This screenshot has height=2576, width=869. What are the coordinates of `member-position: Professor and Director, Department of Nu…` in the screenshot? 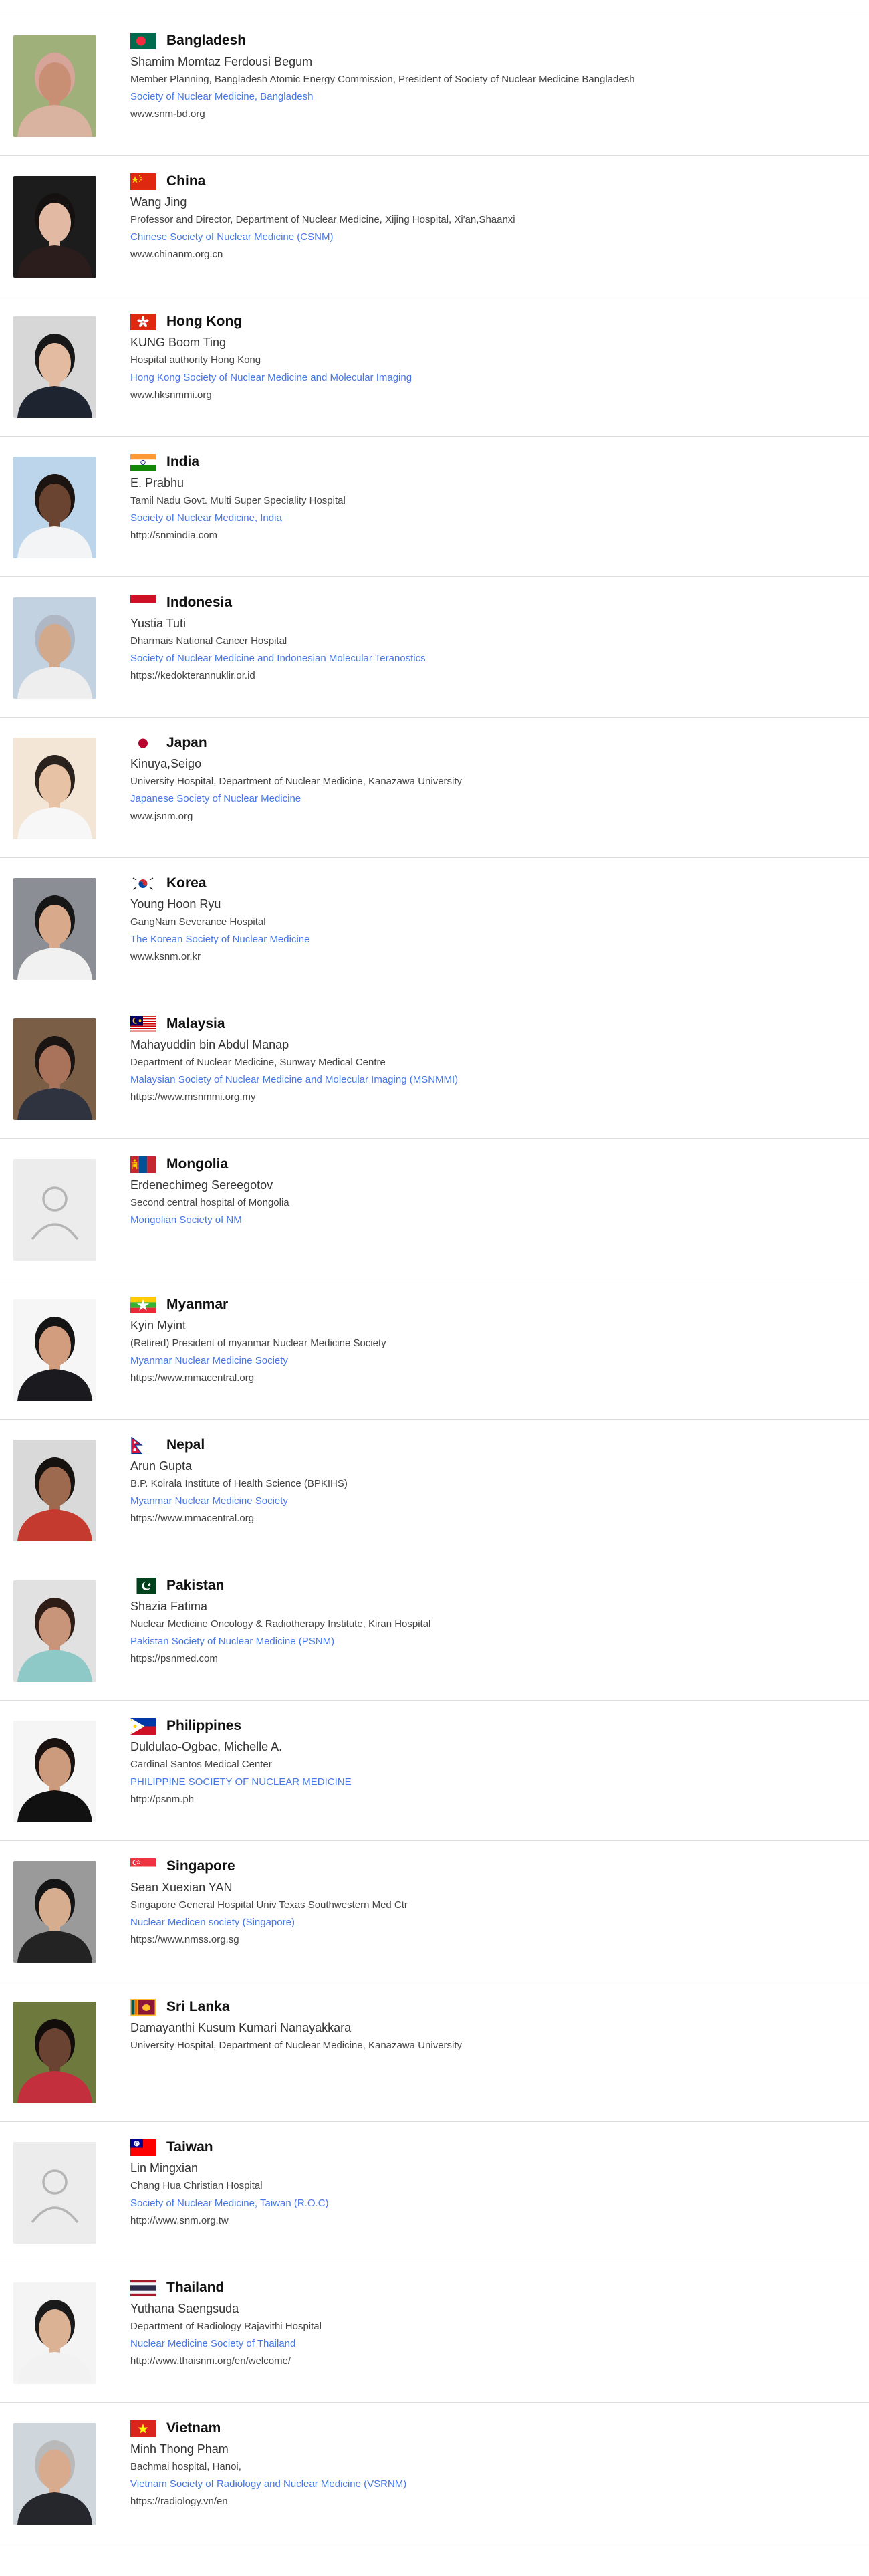 It's located at (322, 219).